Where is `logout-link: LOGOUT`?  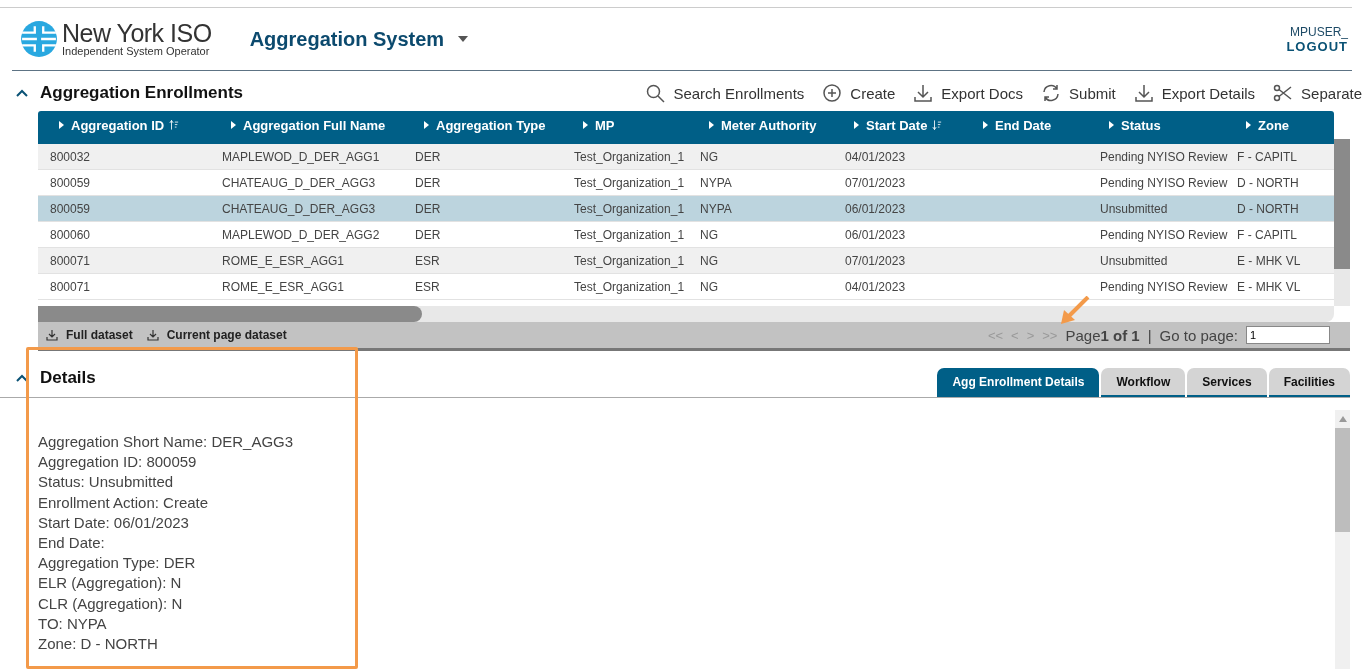 logout-link: LOGOUT is located at coordinates (1317, 46).